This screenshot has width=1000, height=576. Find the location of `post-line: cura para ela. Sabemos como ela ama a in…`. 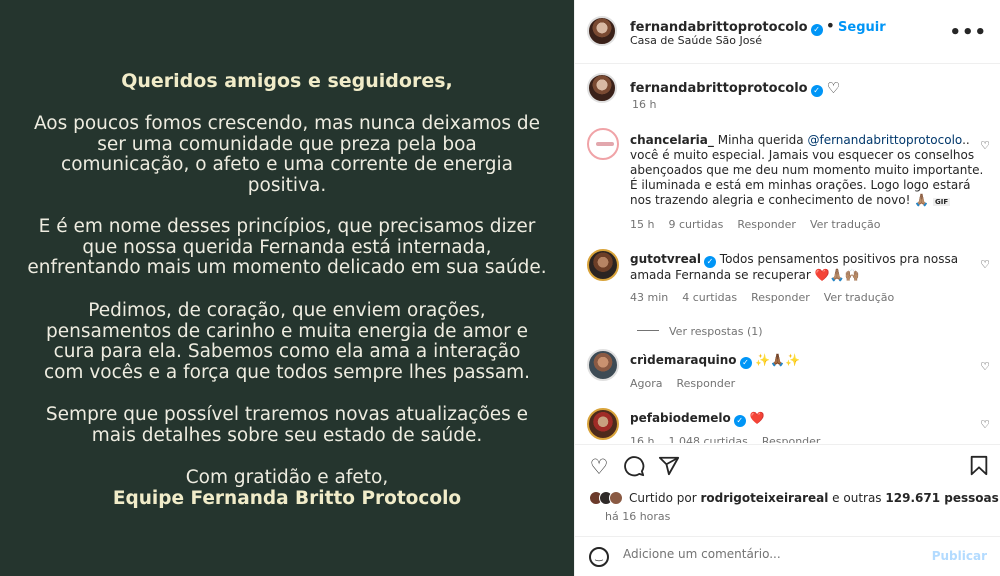

post-line: cura para ela. Sabemos como ela ama a in… is located at coordinates (287, 351).